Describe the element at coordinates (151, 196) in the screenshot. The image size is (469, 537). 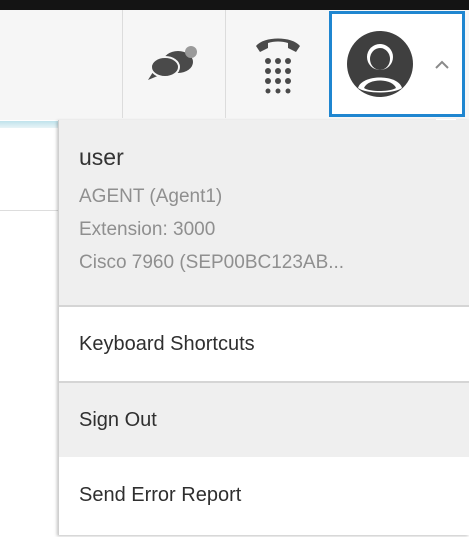
I see `user-role: AGENT (Agent1)` at that location.